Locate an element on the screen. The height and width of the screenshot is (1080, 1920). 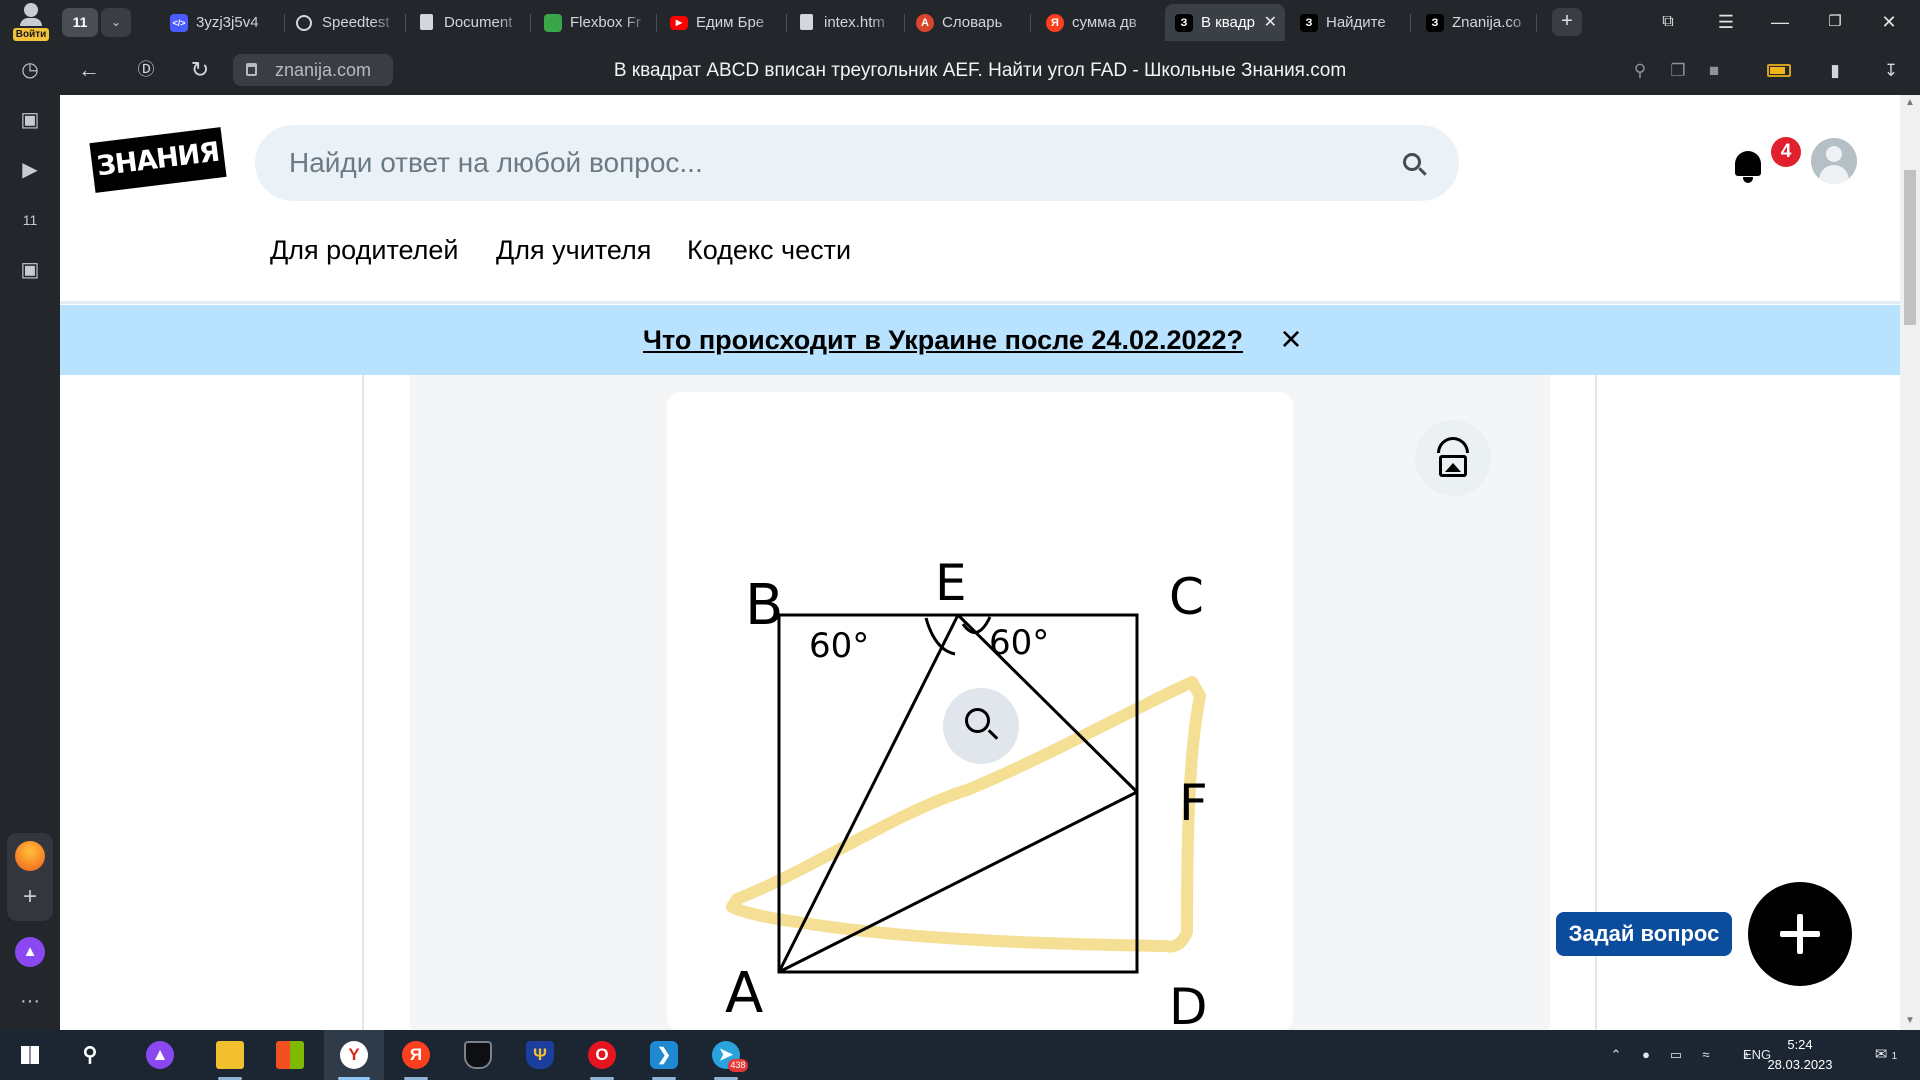
taskbar-app-trident: Ψ is located at coordinates (540, 1055).